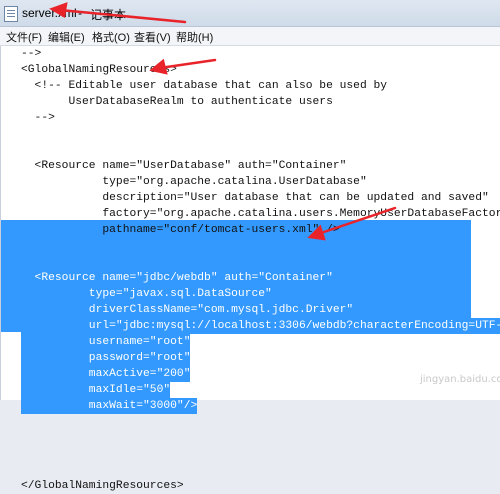  Describe the element at coordinates (96, 390) in the screenshot. I see `code-line-text: maxIdle="50"` at that location.